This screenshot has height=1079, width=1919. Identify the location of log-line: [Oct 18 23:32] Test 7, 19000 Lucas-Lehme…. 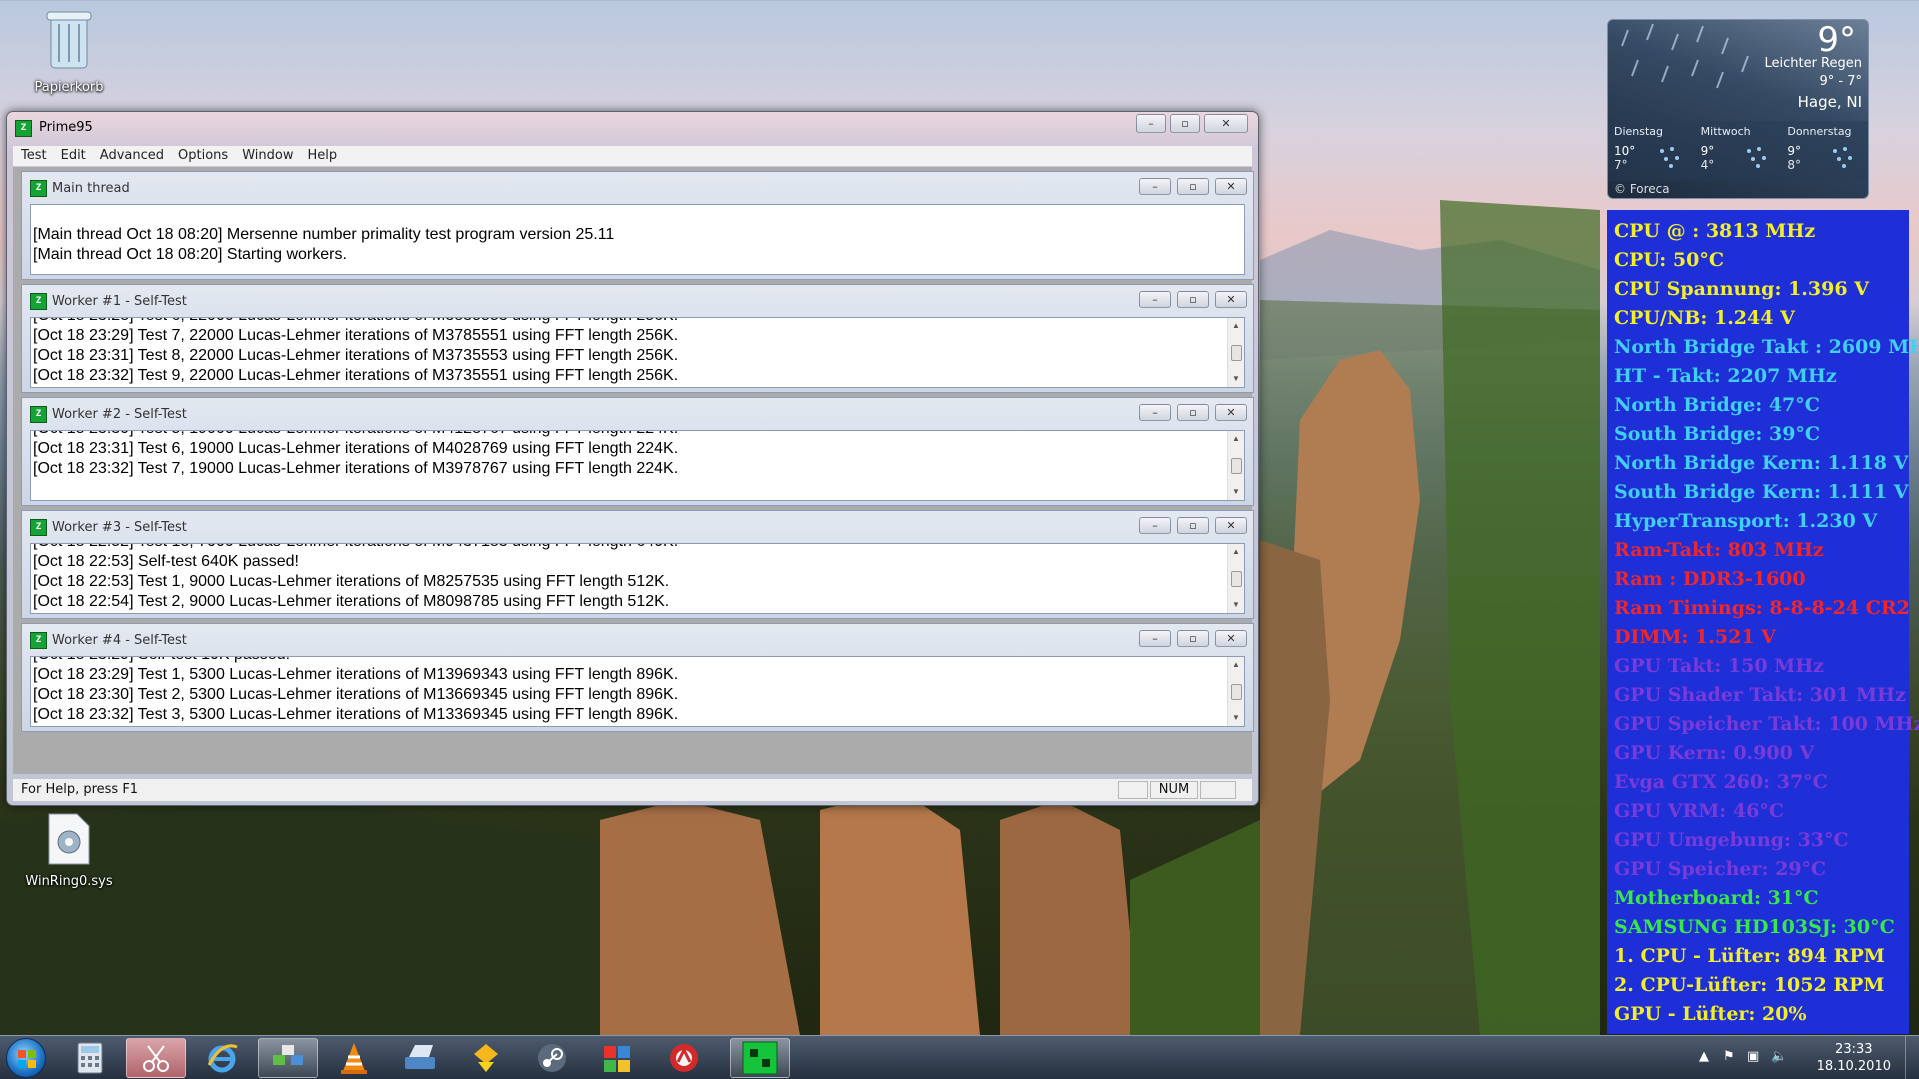
(356, 468).